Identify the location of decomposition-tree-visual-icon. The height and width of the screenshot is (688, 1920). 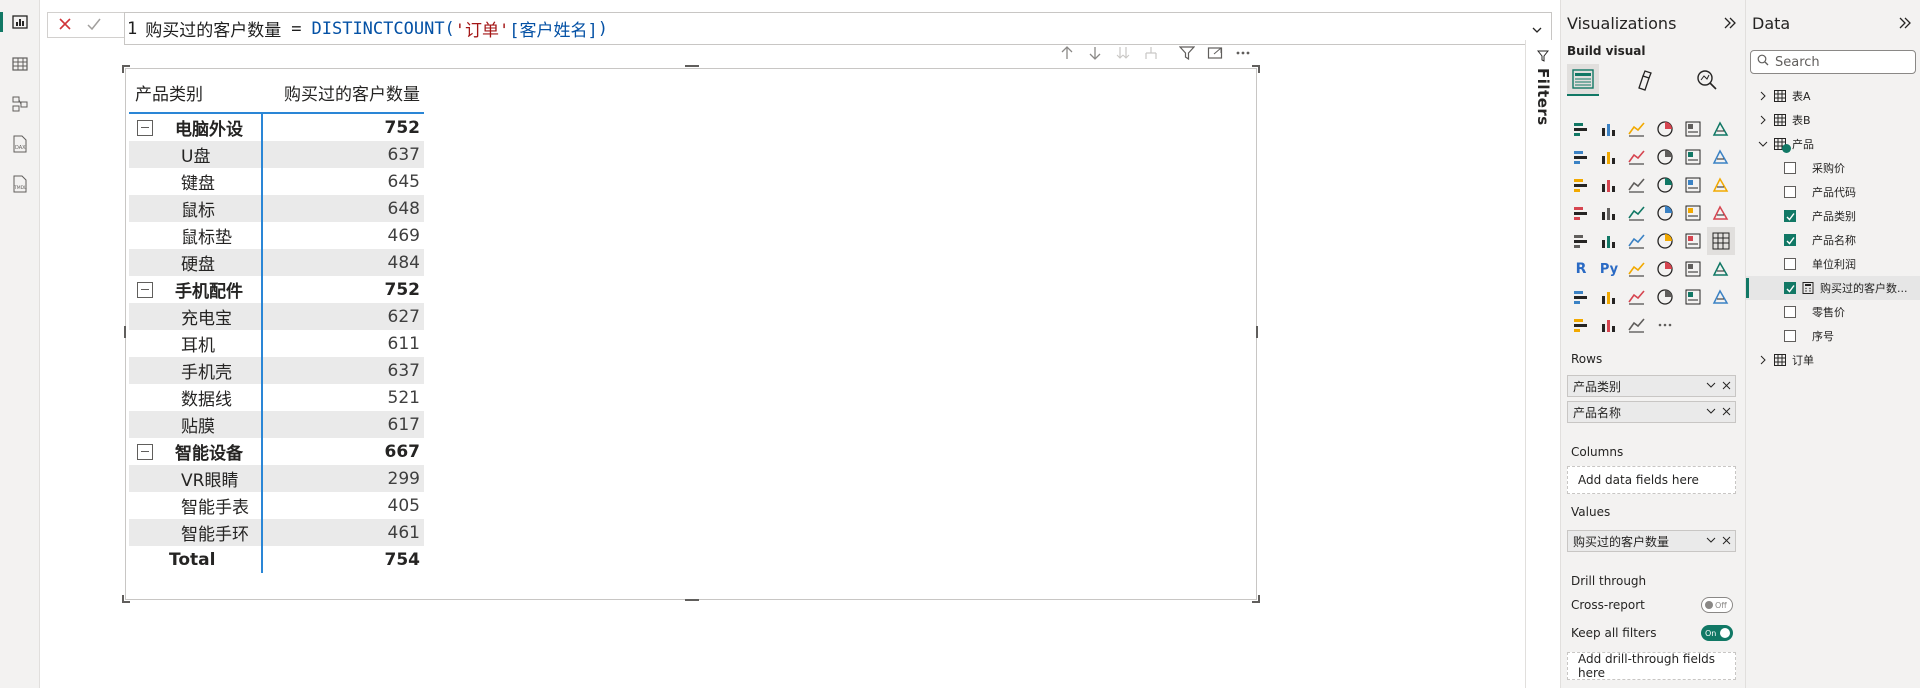
(1665, 269).